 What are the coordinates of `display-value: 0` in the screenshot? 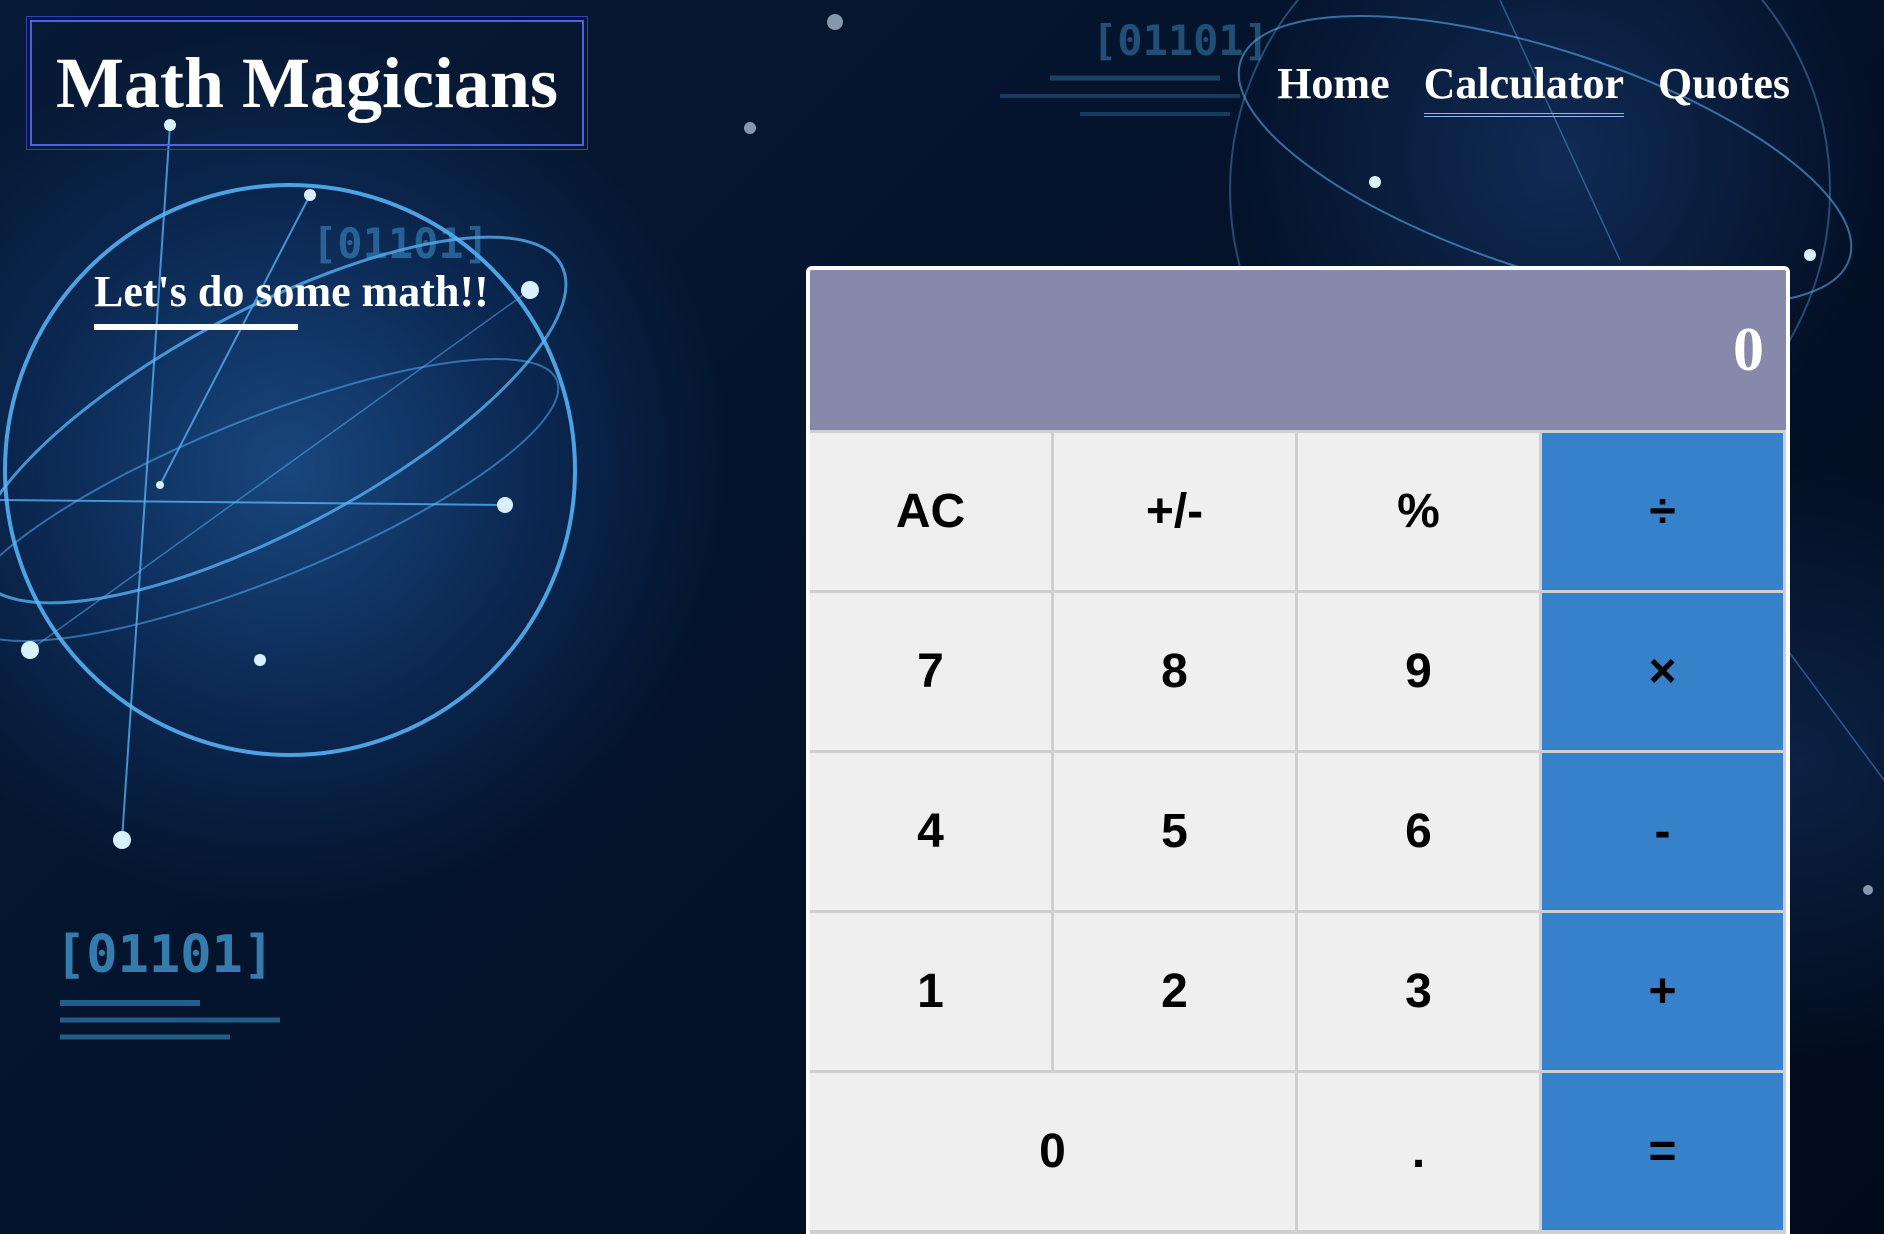 It's located at (1748, 349).